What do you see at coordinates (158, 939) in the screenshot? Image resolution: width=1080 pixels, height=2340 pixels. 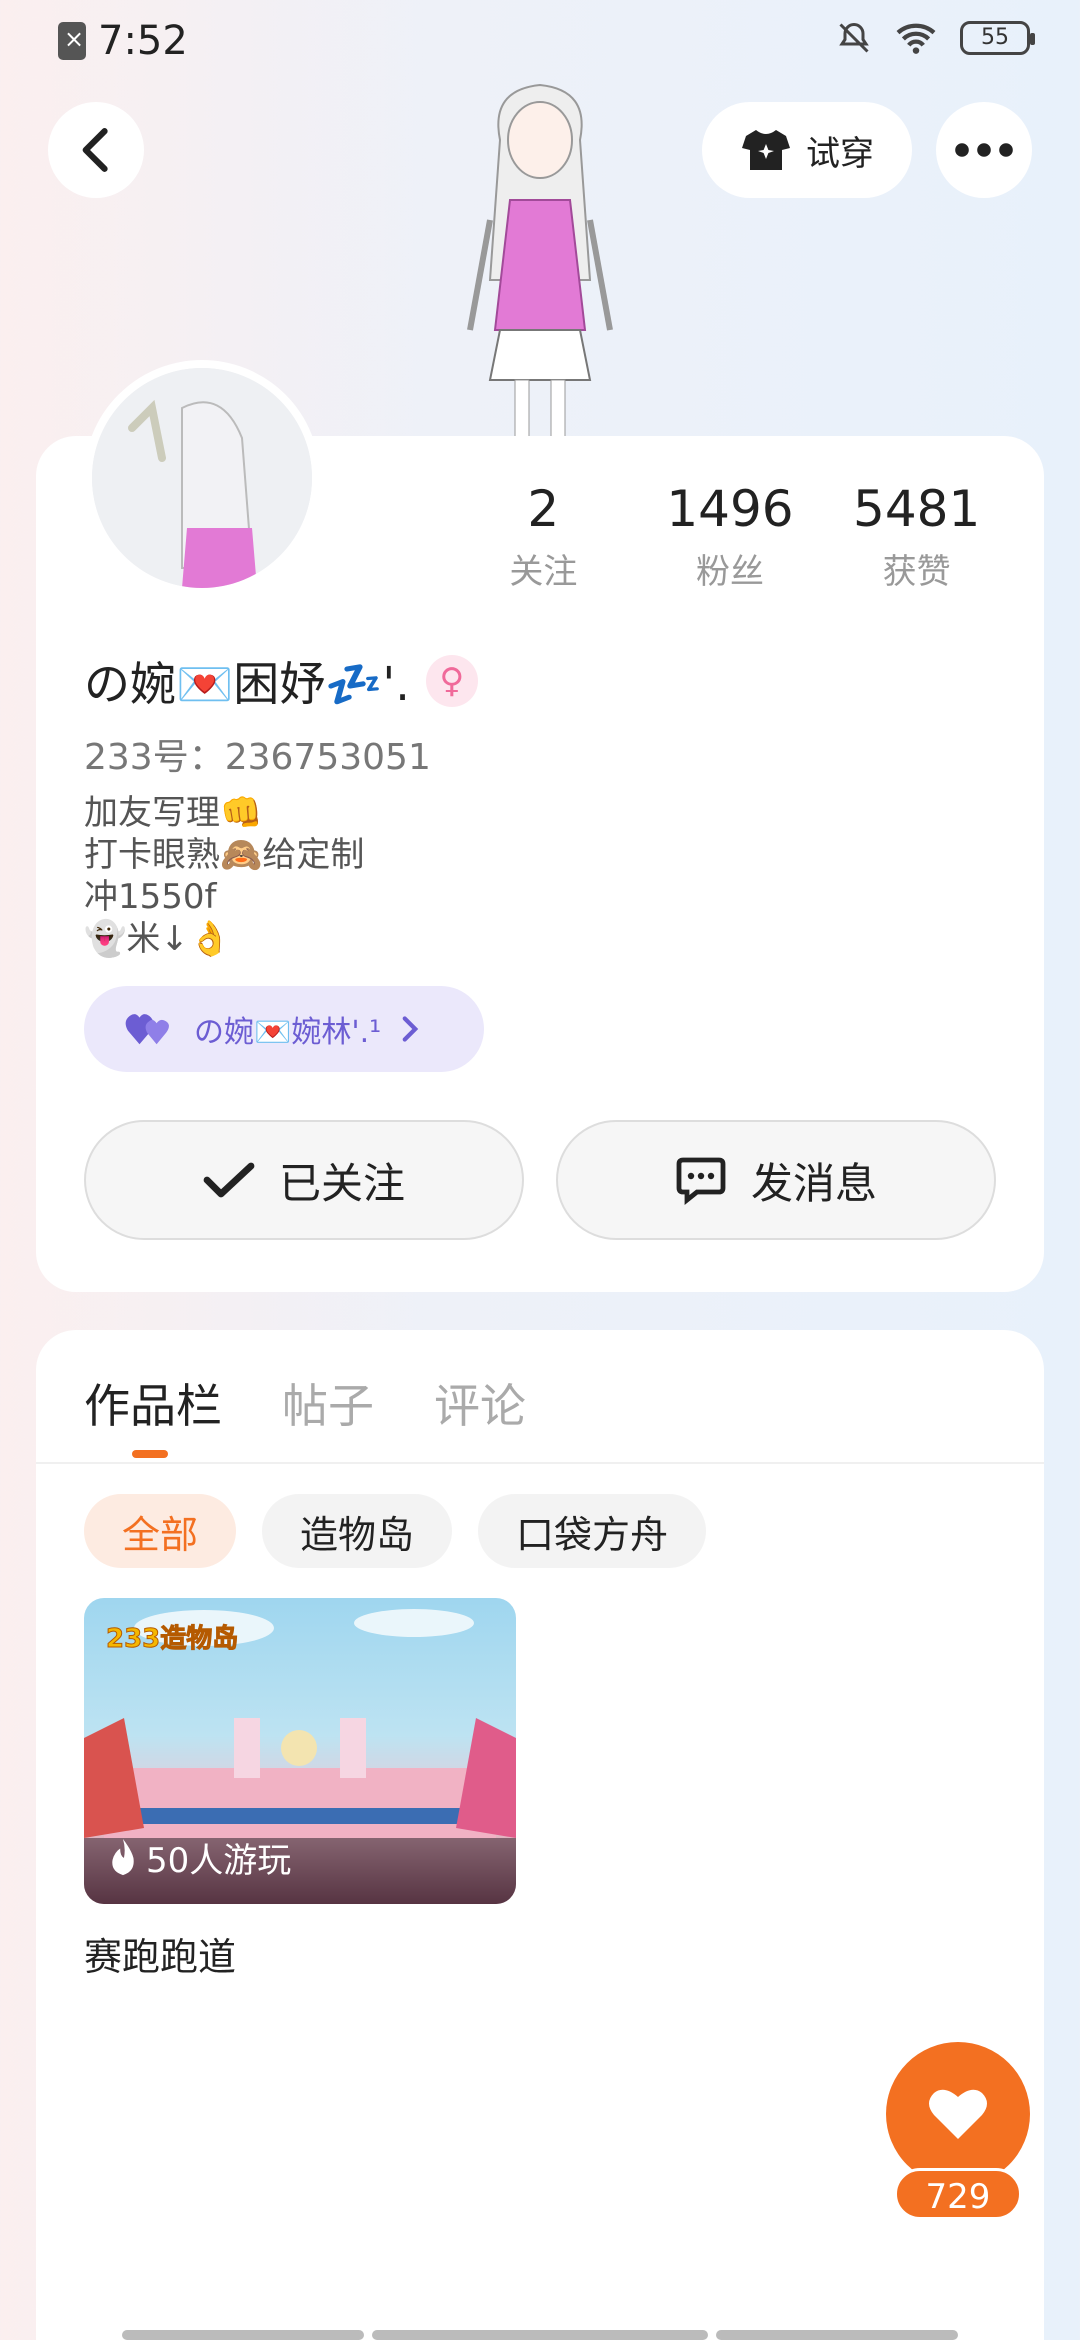 I see `bio-line: 👻米↓👌` at bounding box center [158, 939].